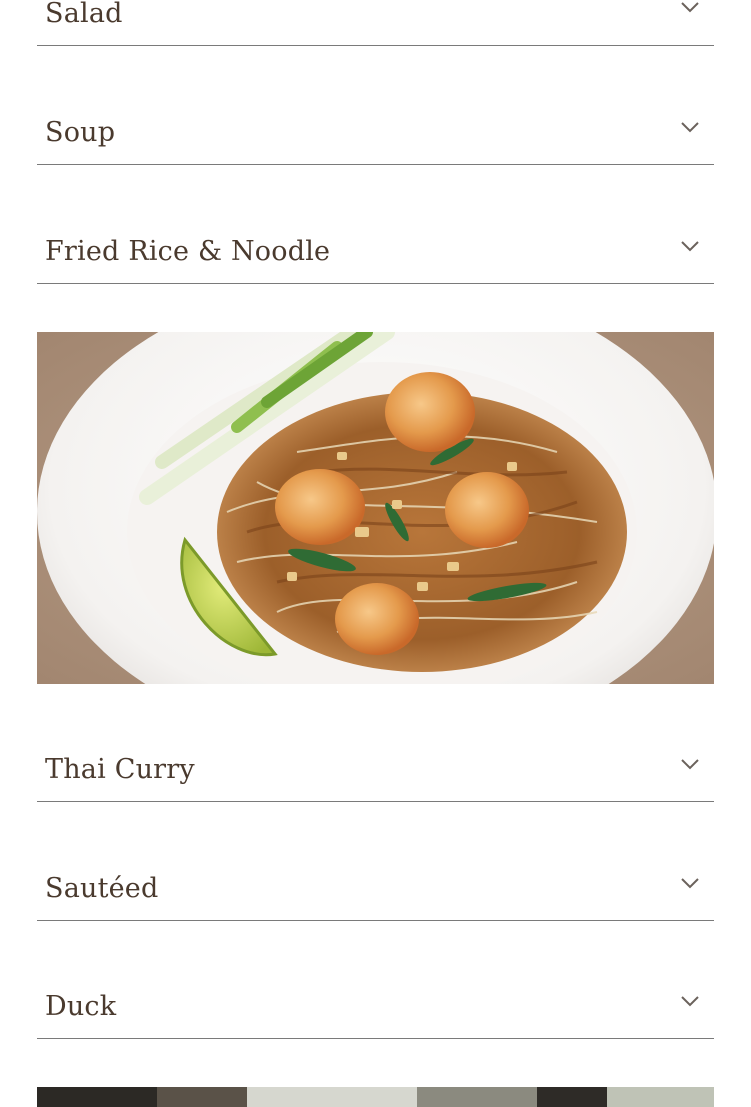  I want to click on accordion-duck: Duck, so click(375, 1004).